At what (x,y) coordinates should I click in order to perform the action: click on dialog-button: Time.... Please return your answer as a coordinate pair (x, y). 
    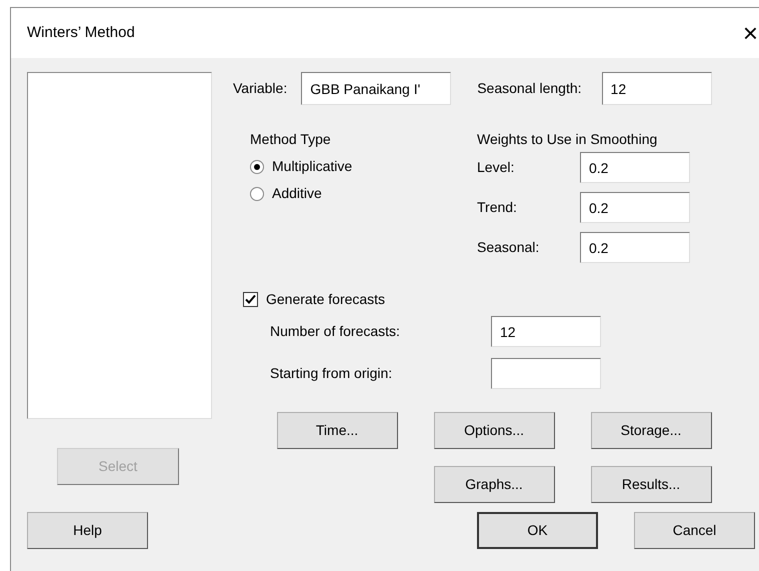
    Looking at the image, I should click on (337, 430).